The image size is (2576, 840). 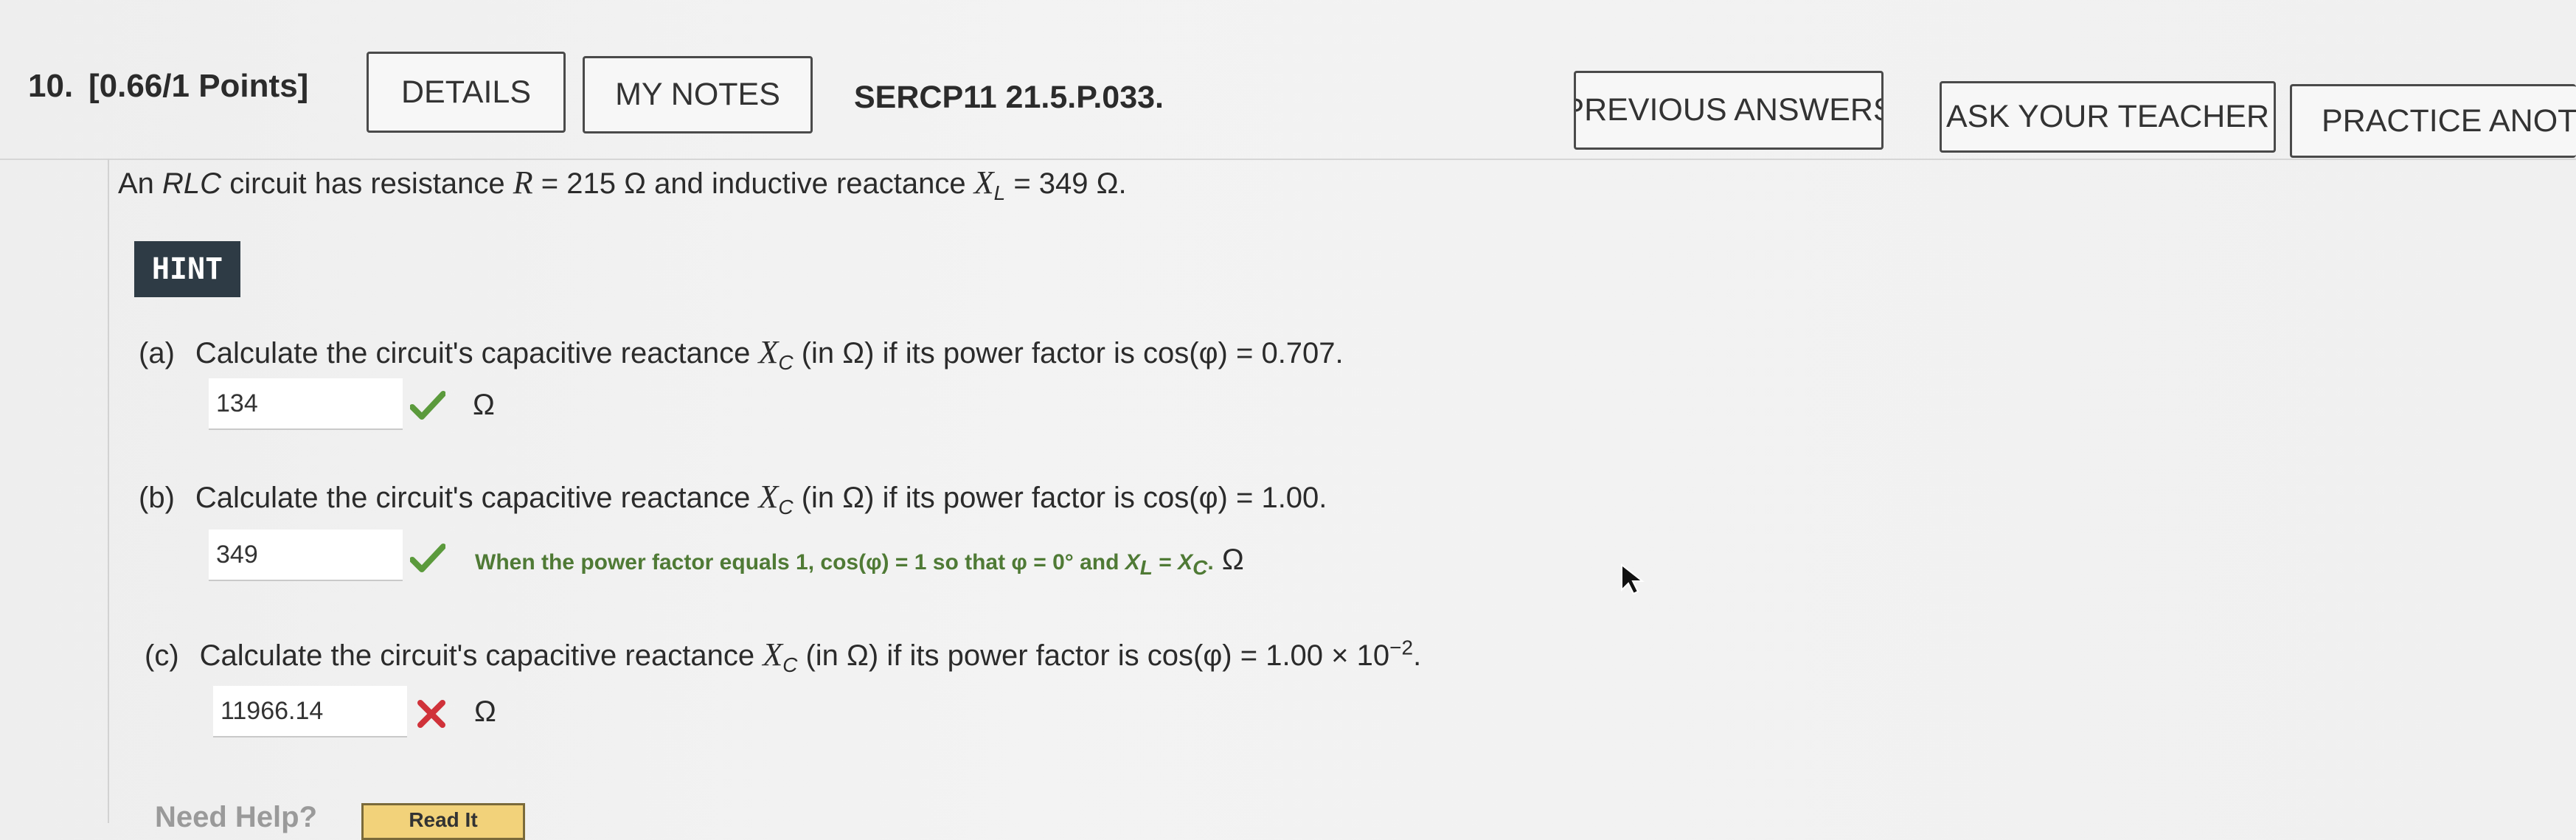 What do you see at coordinates (140, 183) in the screenshot?
I see `intro-prefix: An` at bounding box center [140, 183].